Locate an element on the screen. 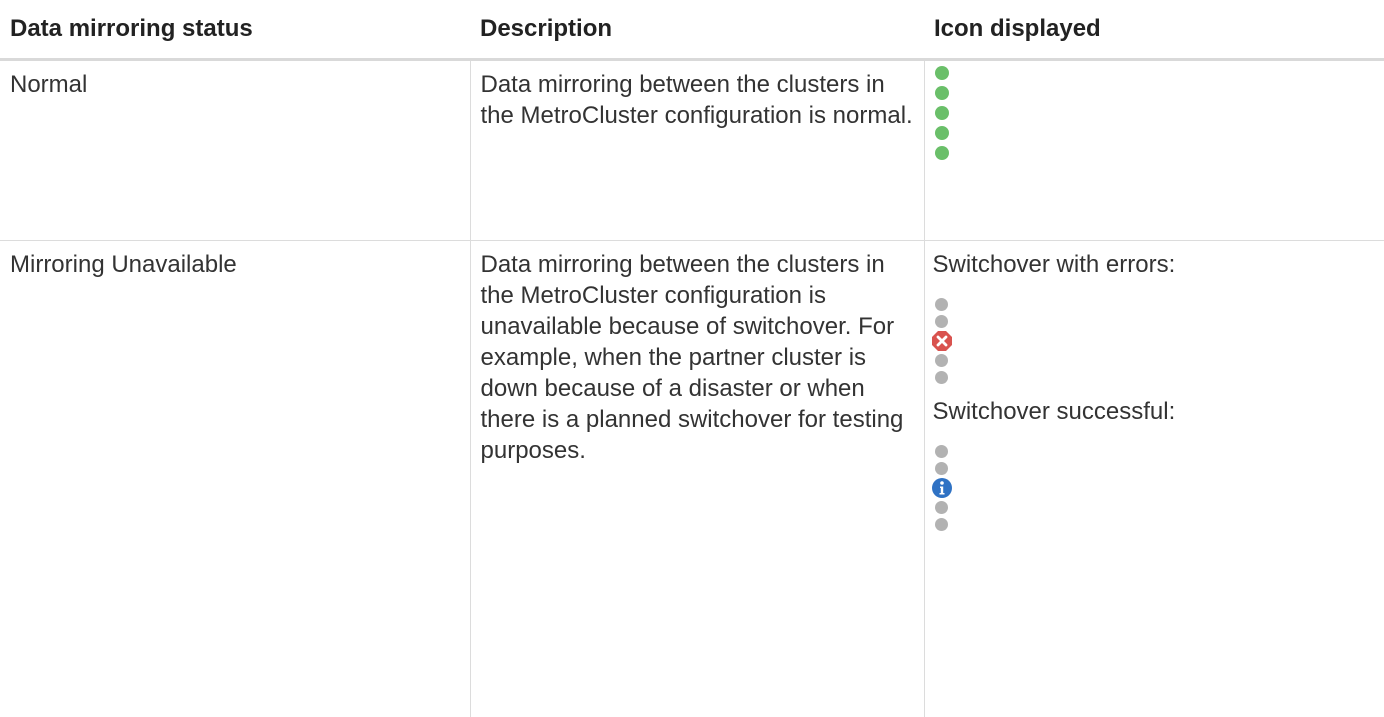 The image size is (1384, 717). status-cell: Mirroring Unavailable is located at coordinates (123, 264).